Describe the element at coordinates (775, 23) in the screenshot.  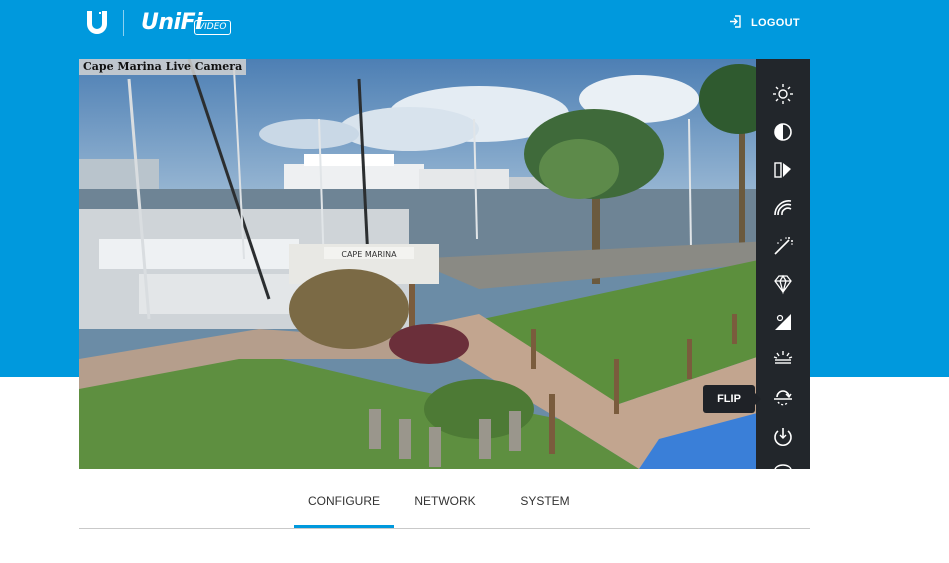
I see `logout-label: LOGOUT` at that location.